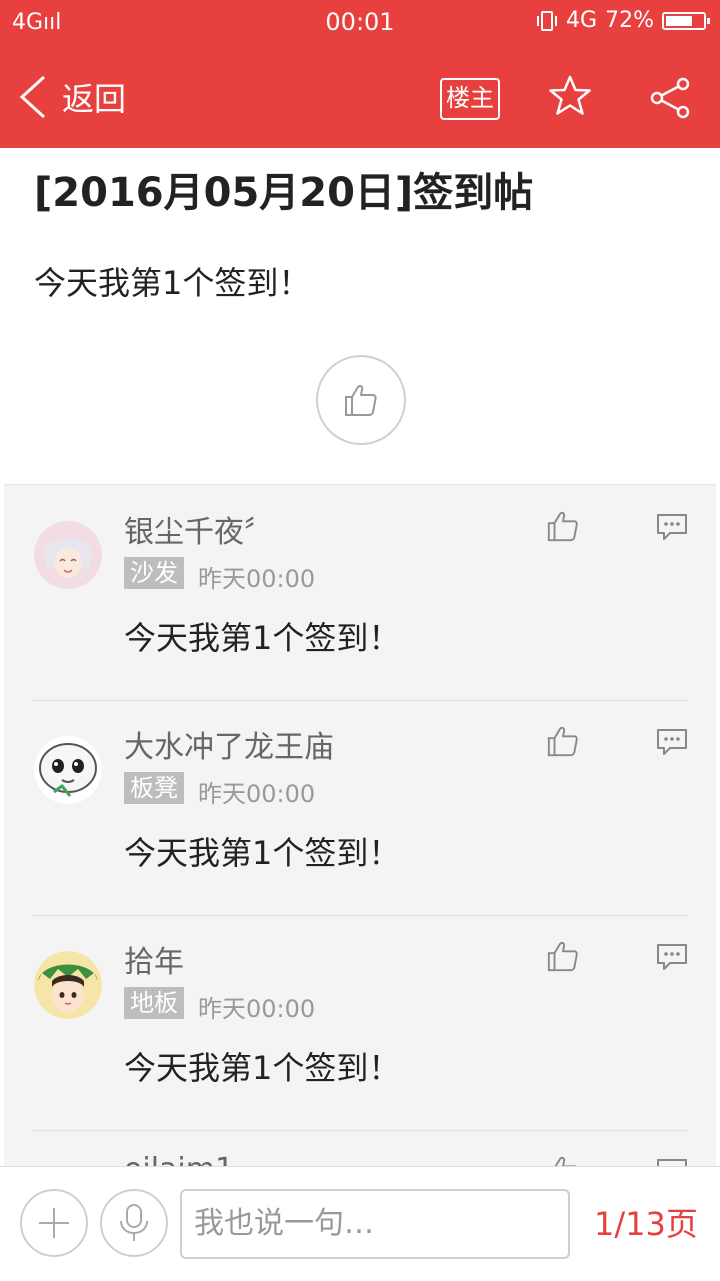 Image resolution: width=720 pixels, height=1281 pixels. I want to click on page-indicator: 1/13页, so click(646, 1222).